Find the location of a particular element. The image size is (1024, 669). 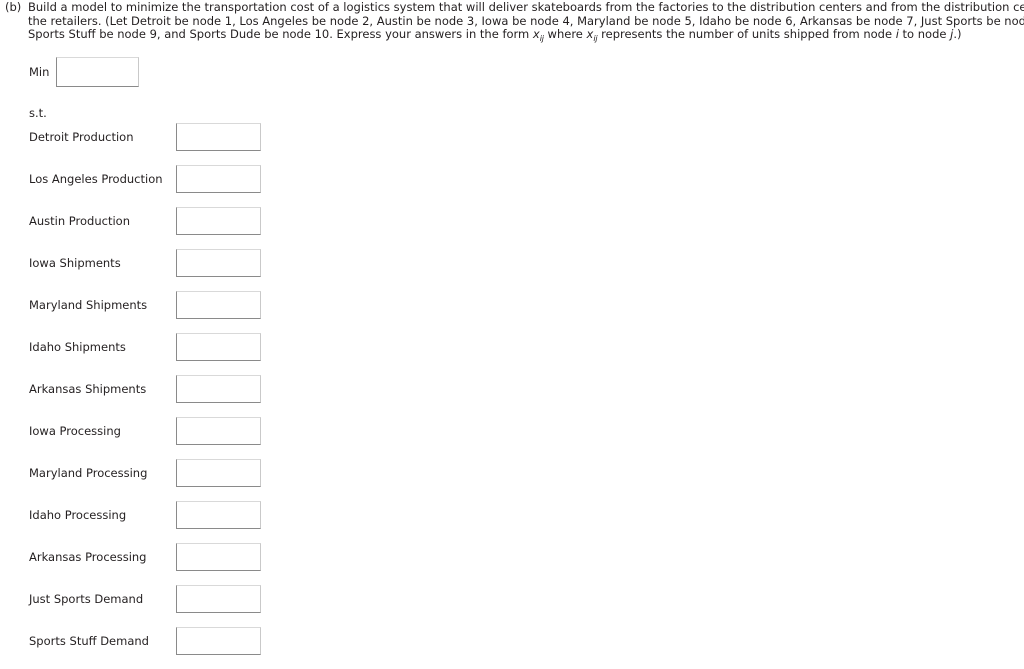

question-line-3-between: to node is located at coordinates (924, 34).